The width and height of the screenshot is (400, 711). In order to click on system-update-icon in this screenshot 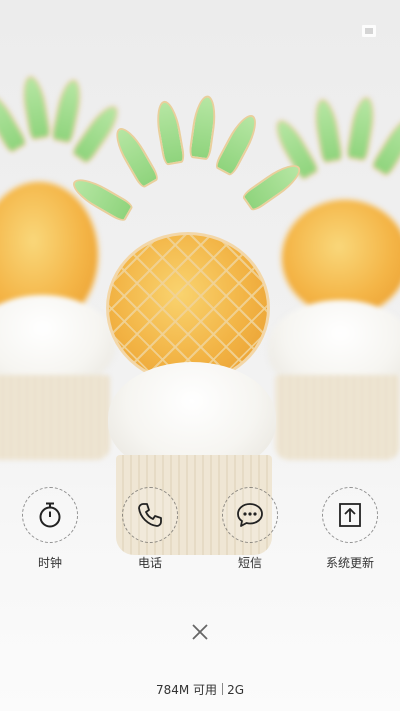, I will do `click(350, 515)`.